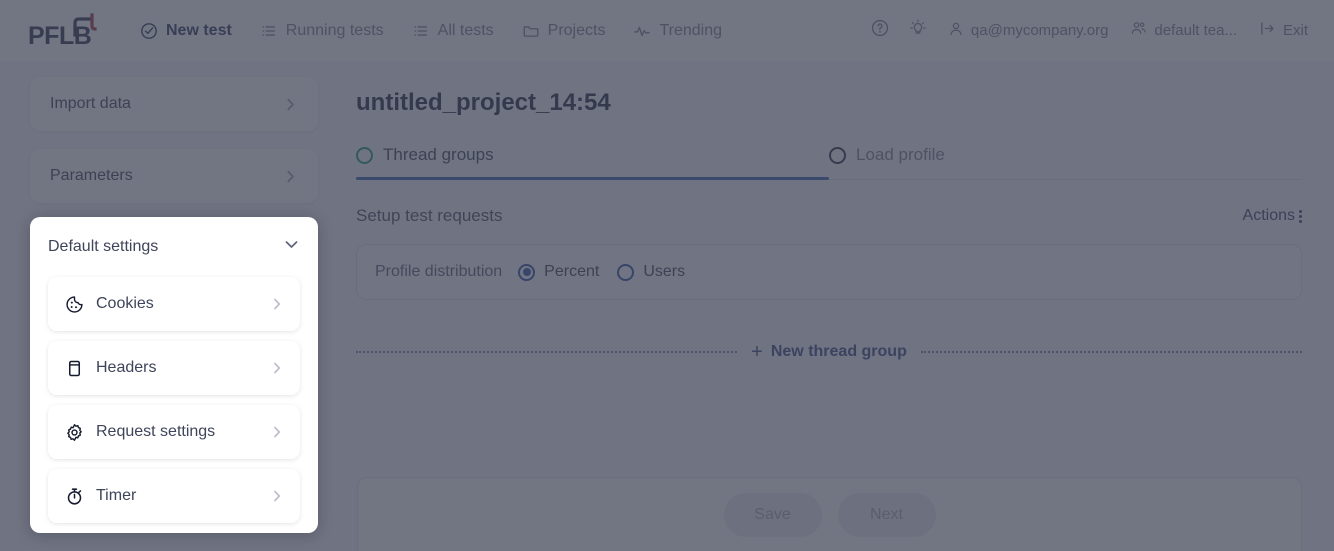 The height and width of the screenshot is (551, 1334). I want to click on settings-item-request-settings: Request settings, so click(174, 432).